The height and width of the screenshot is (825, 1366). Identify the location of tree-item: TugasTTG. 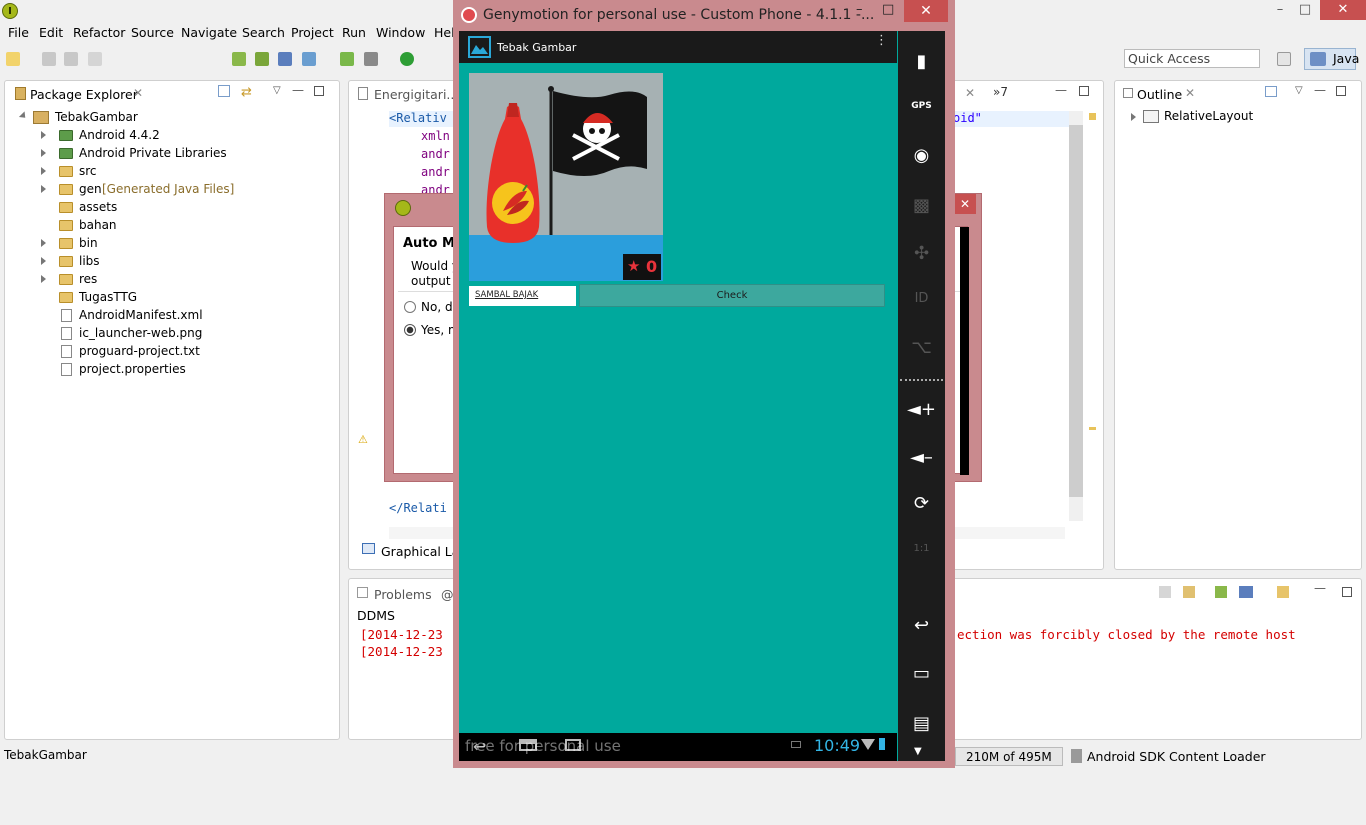
(186, 297).